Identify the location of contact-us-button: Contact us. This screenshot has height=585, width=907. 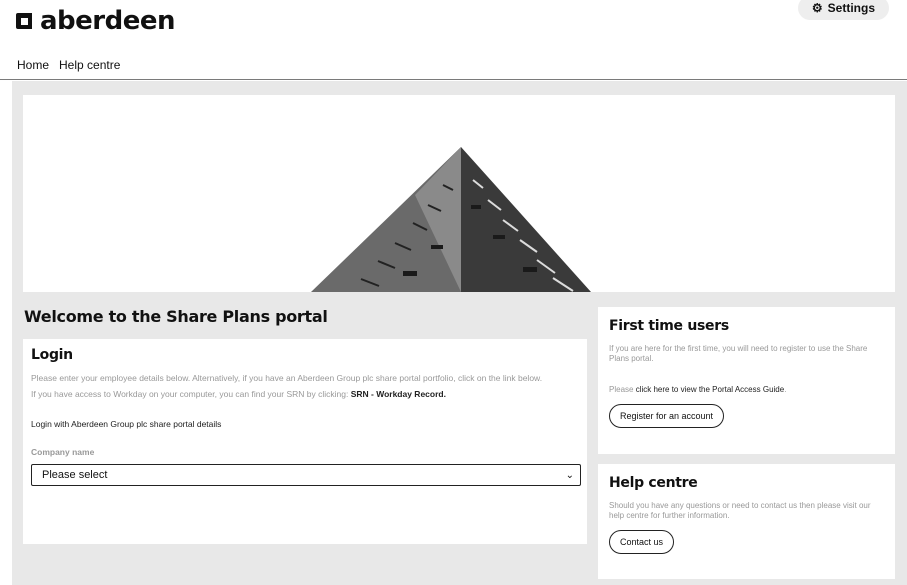
(642, 542).